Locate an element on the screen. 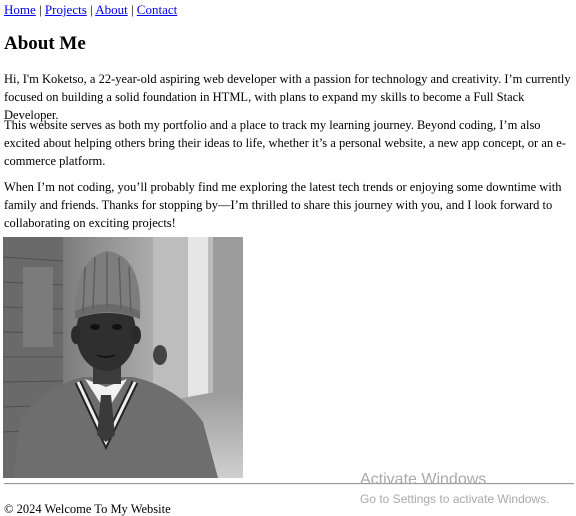 This screenshot has width=576, height=516. page-title: About Me is located at coordinates (45, 43).